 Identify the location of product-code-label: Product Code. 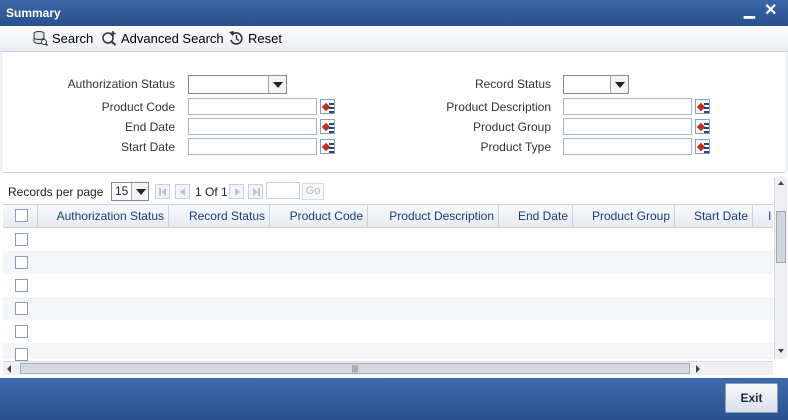
(138, 107).